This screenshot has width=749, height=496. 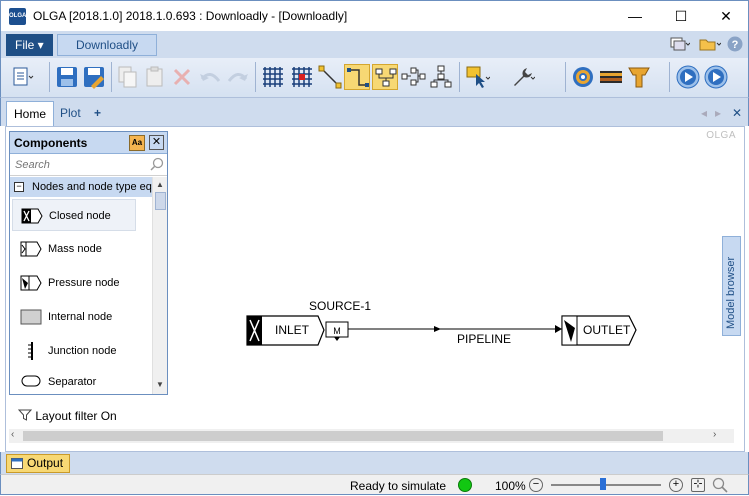 What do you see at coordinates (292, 330) in the screenshot?
I see `inlet-label: INLET` at bounding box center [292, 330].